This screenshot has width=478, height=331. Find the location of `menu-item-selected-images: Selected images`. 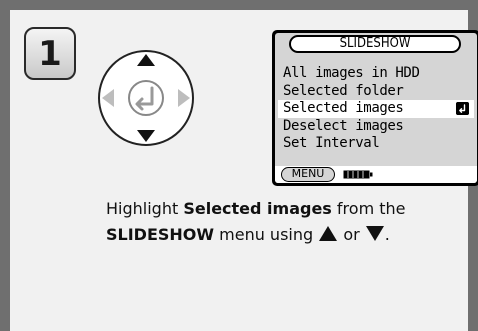

menu-item-selected-images: Selected images is located at coordinates (376, 109).